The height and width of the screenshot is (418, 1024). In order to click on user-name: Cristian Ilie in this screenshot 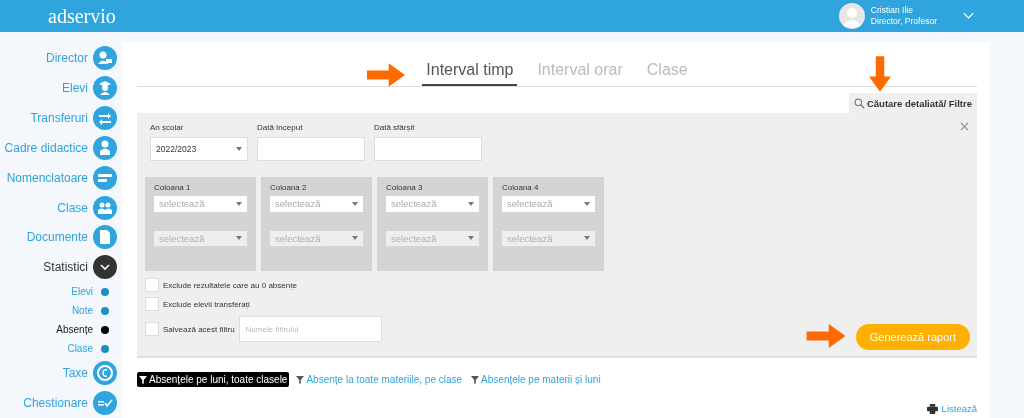, I will do `click(892, 10)`.